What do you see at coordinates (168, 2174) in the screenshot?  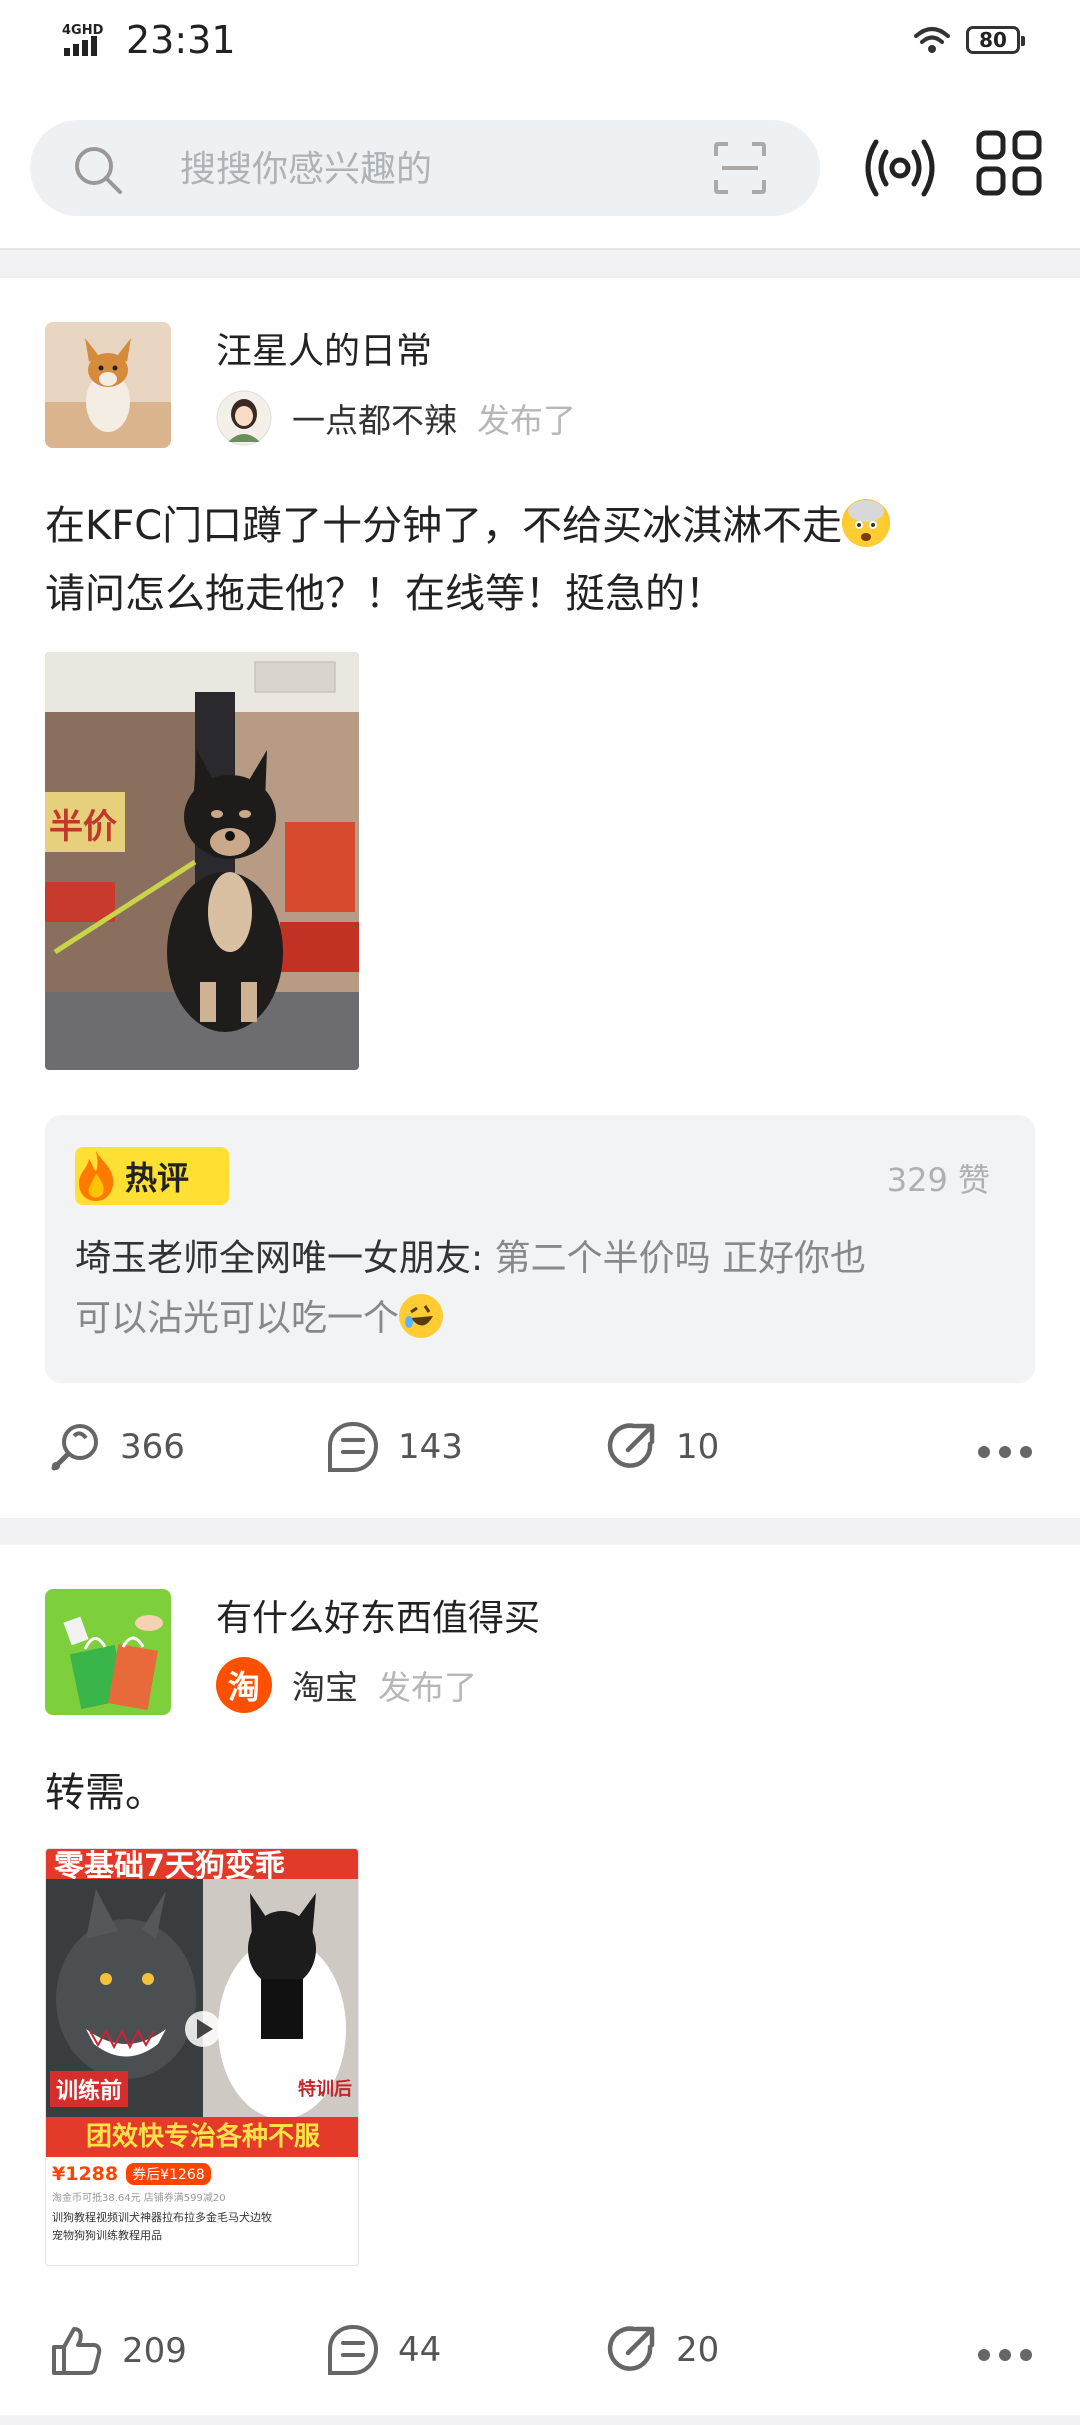 I see `coupon-price: 券后¥1268` at bounding box center [168, 2174].